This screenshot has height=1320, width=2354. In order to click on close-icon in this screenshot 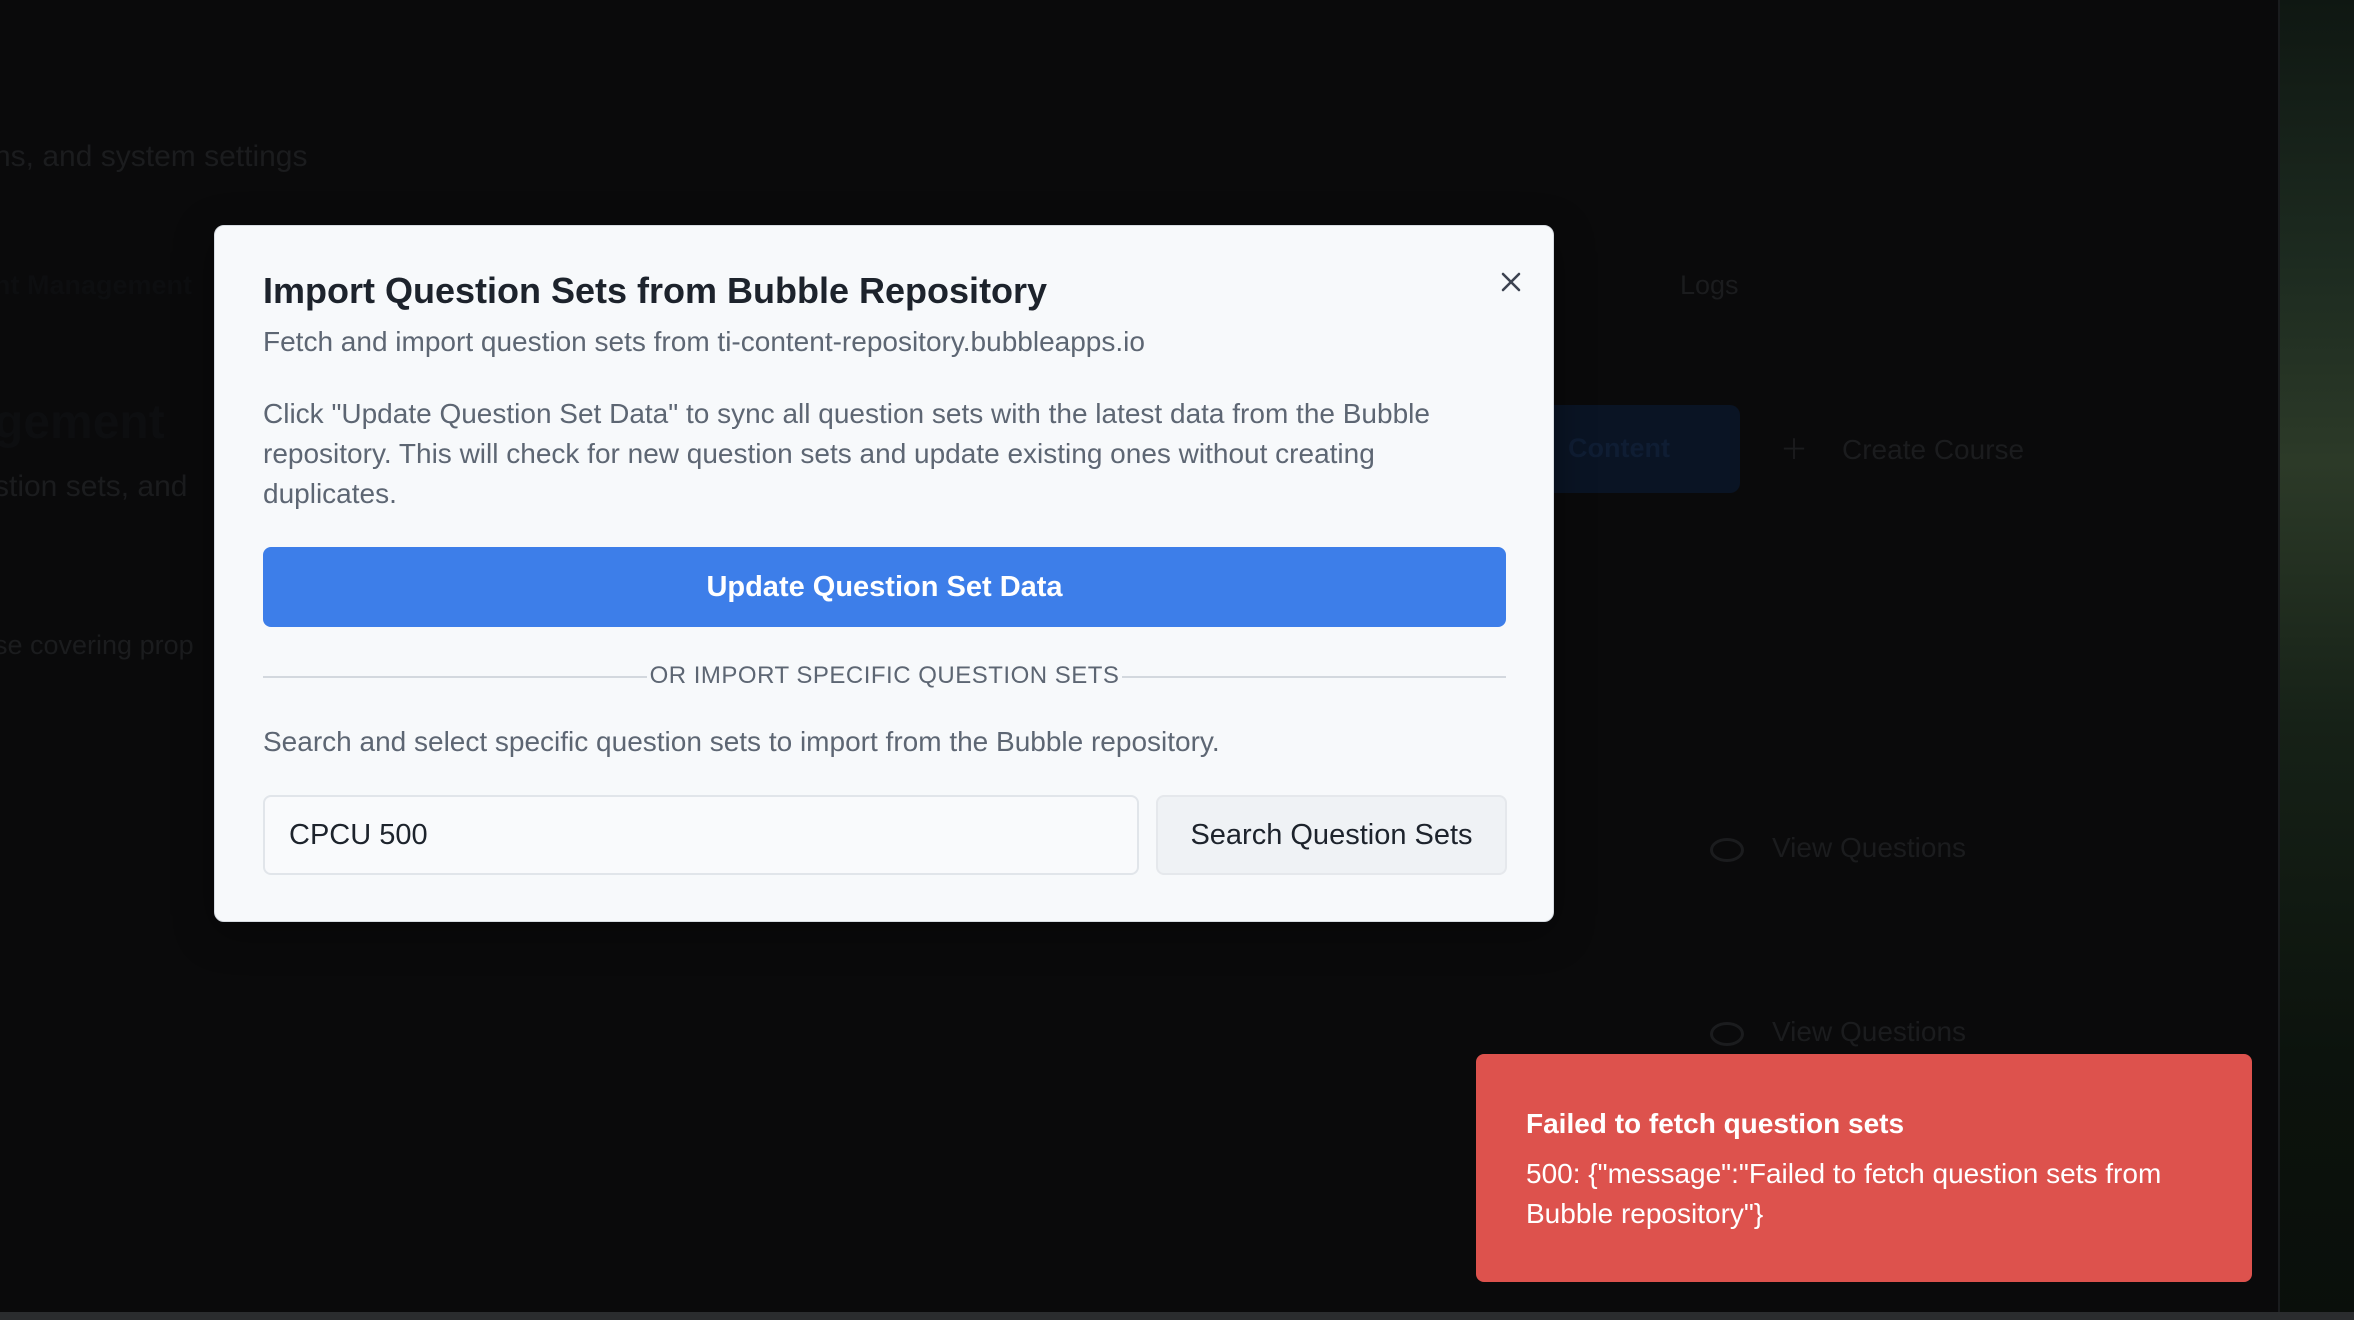, I will do `click(1511, 282)`.